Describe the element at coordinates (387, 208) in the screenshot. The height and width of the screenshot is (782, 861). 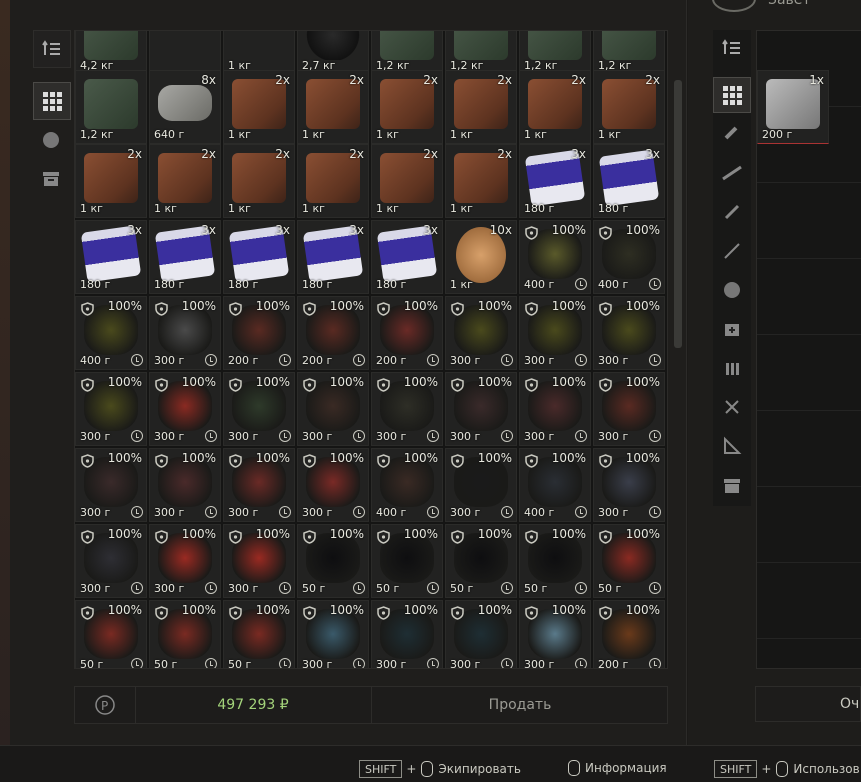
I see `item-weight: 1 кг` at that location.